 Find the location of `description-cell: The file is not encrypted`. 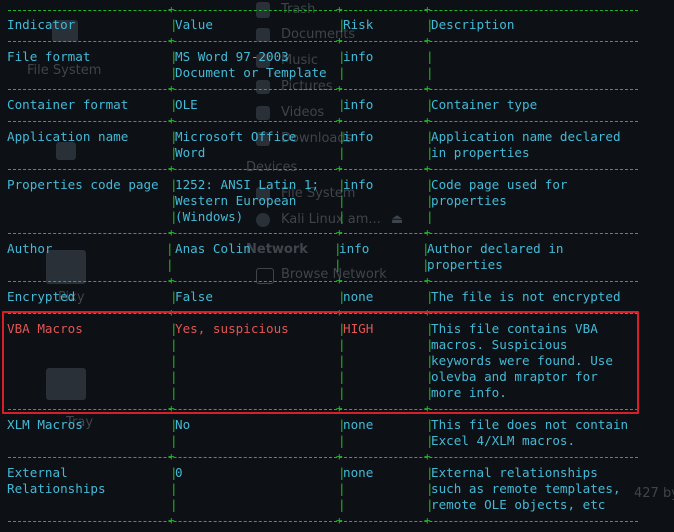

description-cell: The file is not encrypted is located at coordinates (526, 296).